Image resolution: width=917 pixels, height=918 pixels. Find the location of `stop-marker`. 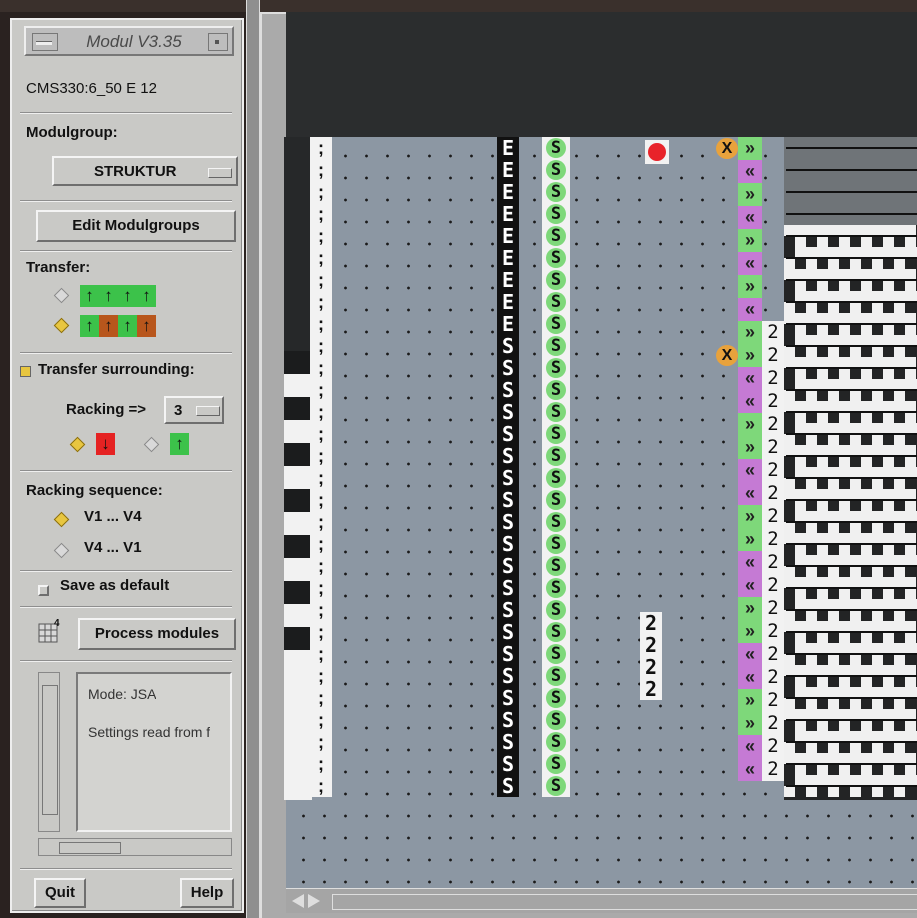

stop-marker is located at coordinates (657, 152).